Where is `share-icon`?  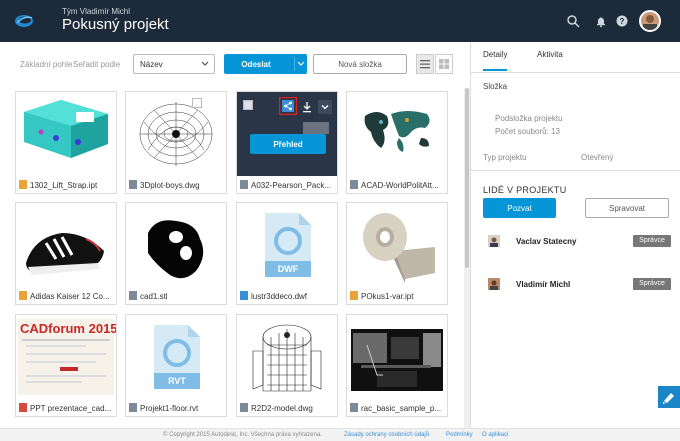
share-icon is located at coordinates (288, 106).